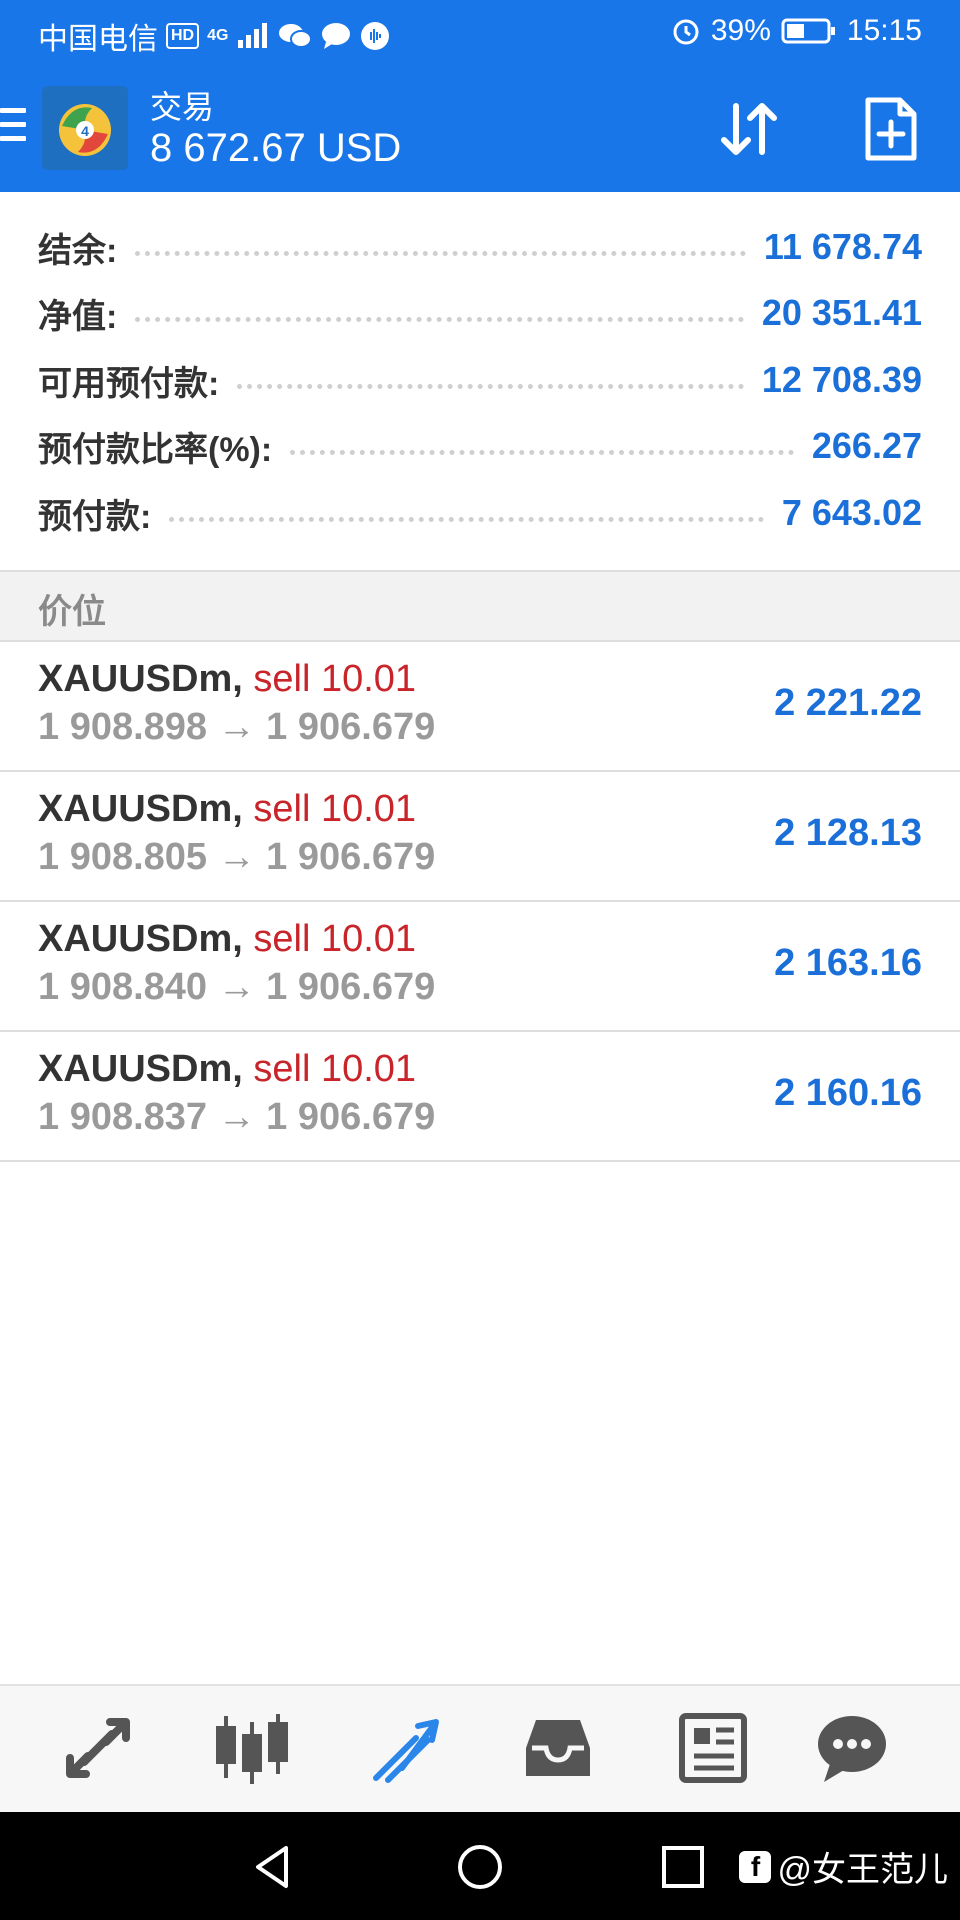  Describe the element at coordinates (237, 1117) in the screenshot. I see `position-prices: 1 908.837 → 1 906.679` at that location.